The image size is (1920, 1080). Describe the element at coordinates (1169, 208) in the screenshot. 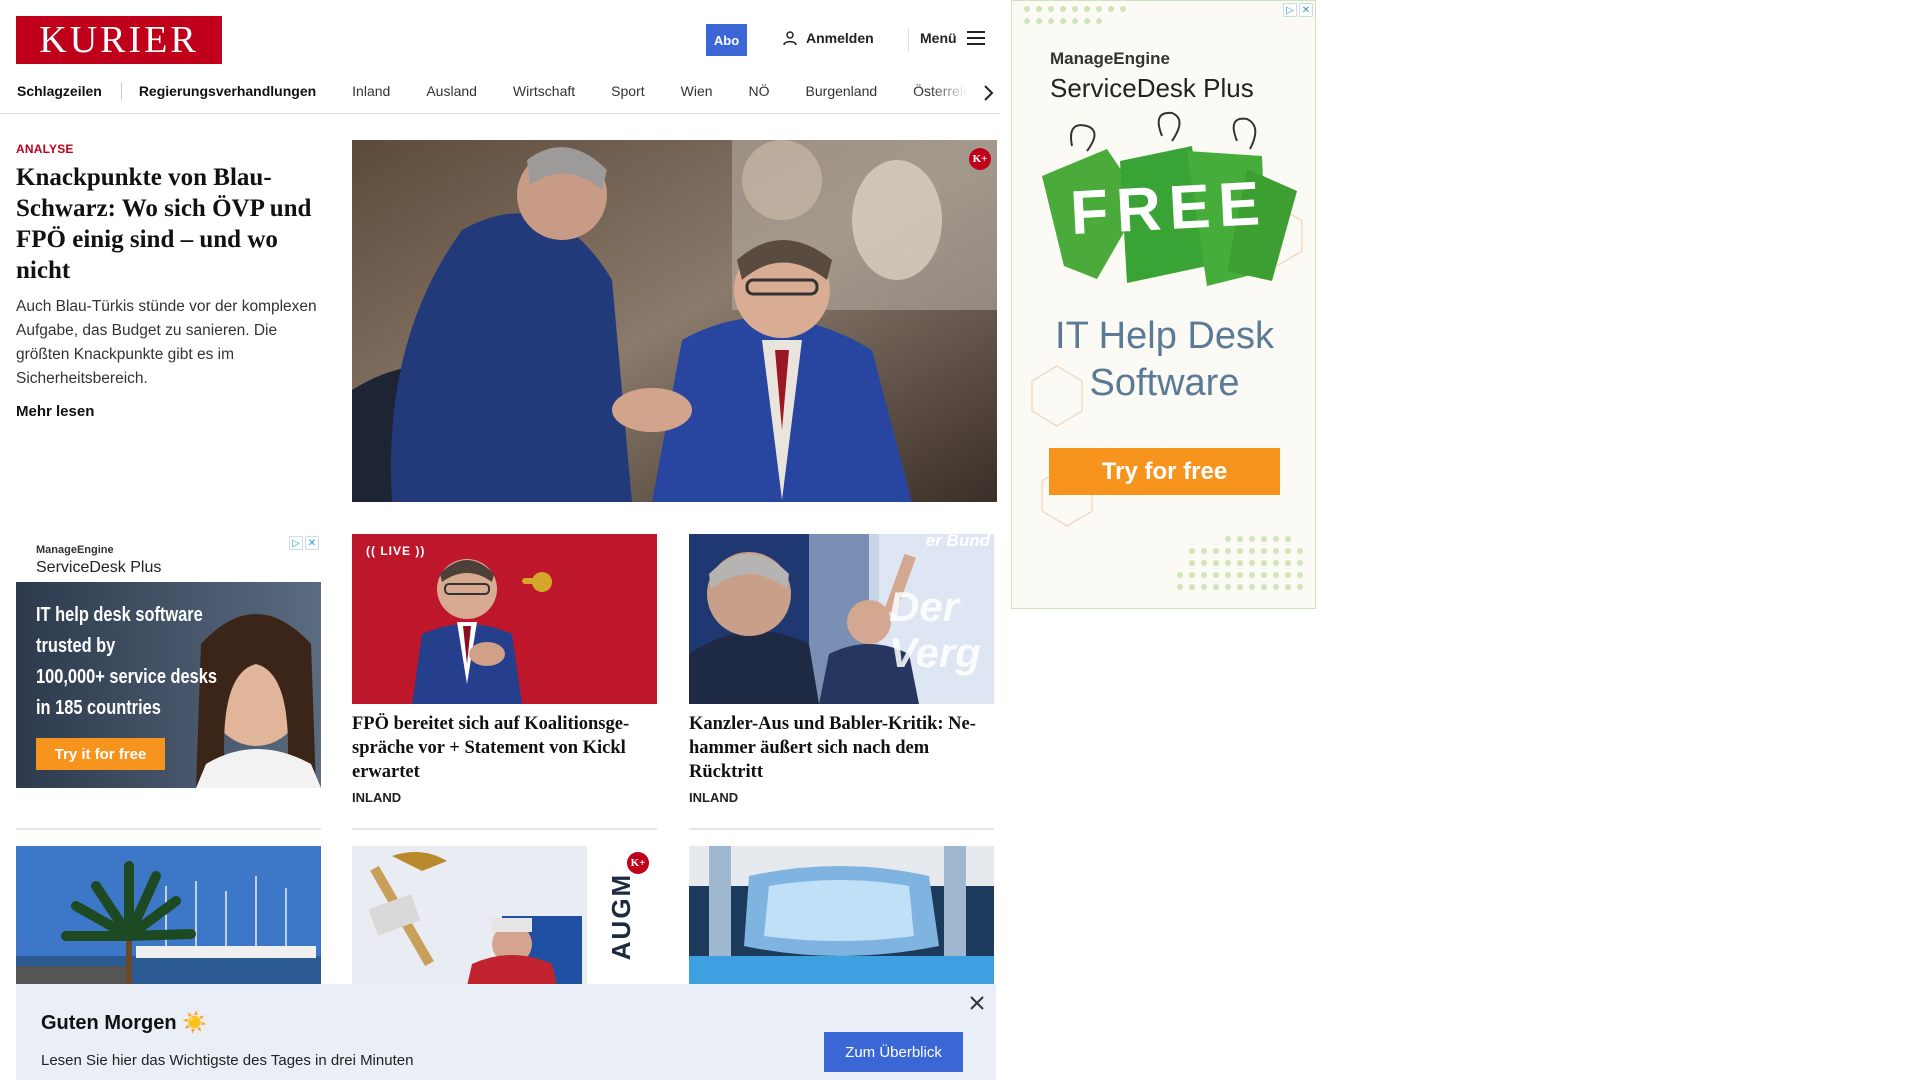

I see `ad-free-tag: FREE` at that location.